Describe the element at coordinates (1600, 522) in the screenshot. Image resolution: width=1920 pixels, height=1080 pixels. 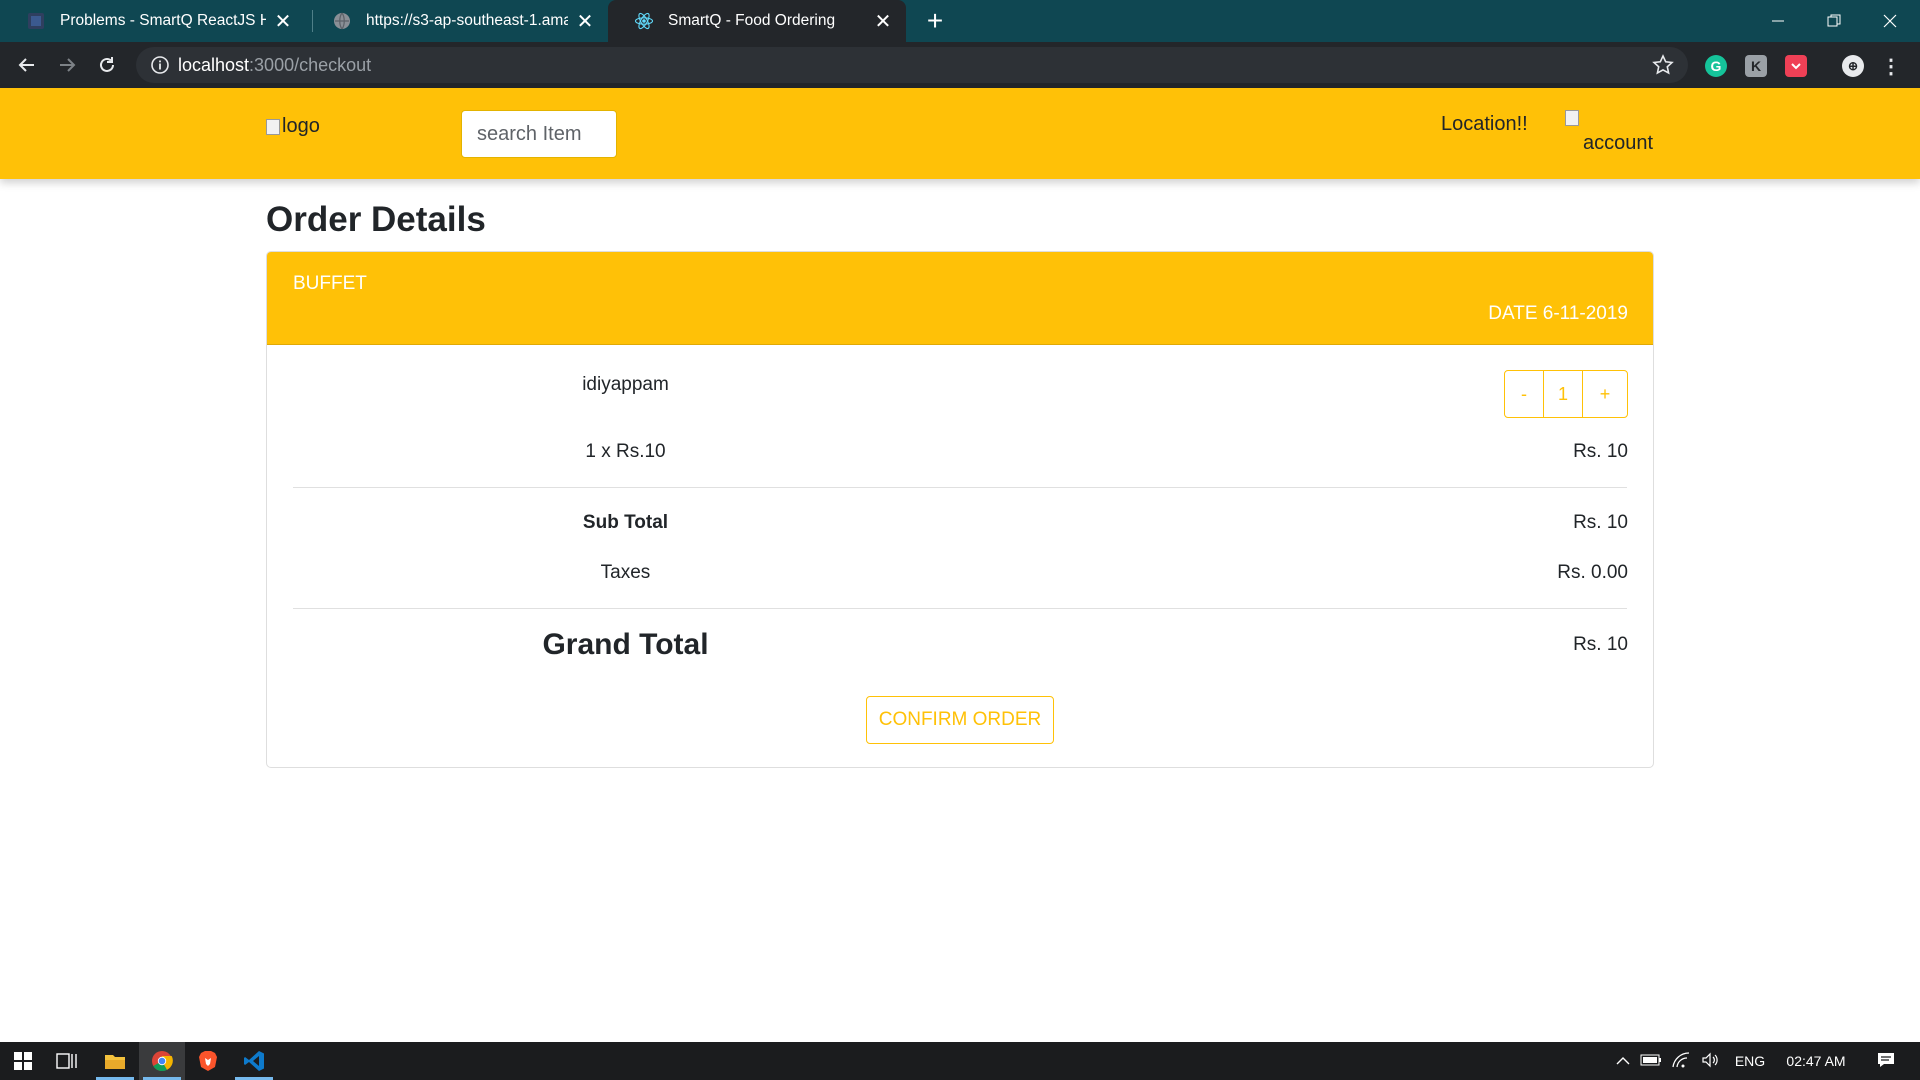
I see `subtotal-value: Rs. 10` at that location.